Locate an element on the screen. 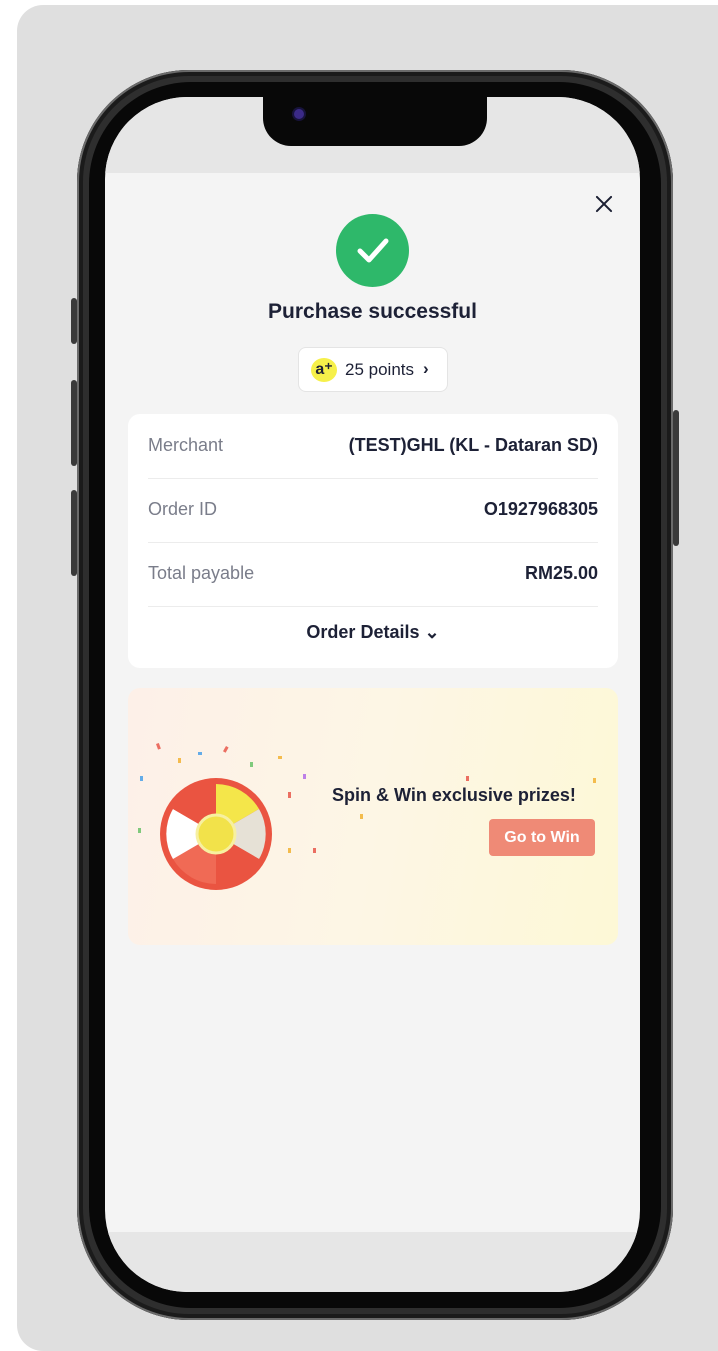 This screenshot has width=718, height=1351. points-label: 25 points is located at coordinates (379, 369).